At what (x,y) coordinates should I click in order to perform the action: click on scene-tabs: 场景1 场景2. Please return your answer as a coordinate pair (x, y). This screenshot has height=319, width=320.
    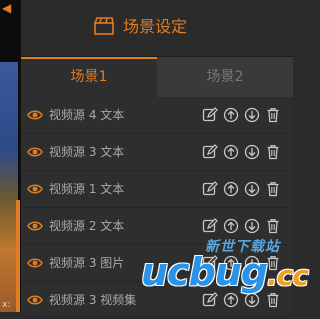
    Looking at the image, I should click on (157, 77).